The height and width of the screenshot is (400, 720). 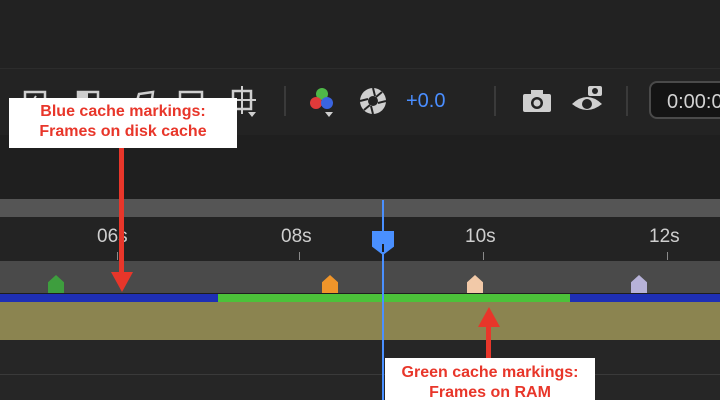 I want to click on snapshot-camera-icon, so click(x=537, y=101).